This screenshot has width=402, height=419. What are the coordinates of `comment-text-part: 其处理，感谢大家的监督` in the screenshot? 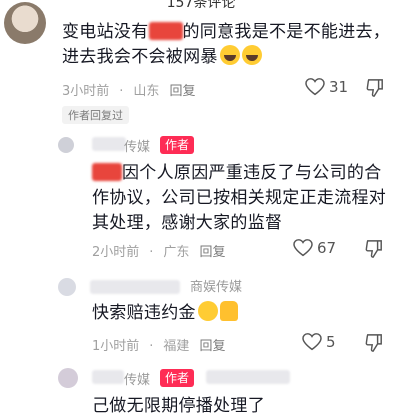 It's located at (187, 223).